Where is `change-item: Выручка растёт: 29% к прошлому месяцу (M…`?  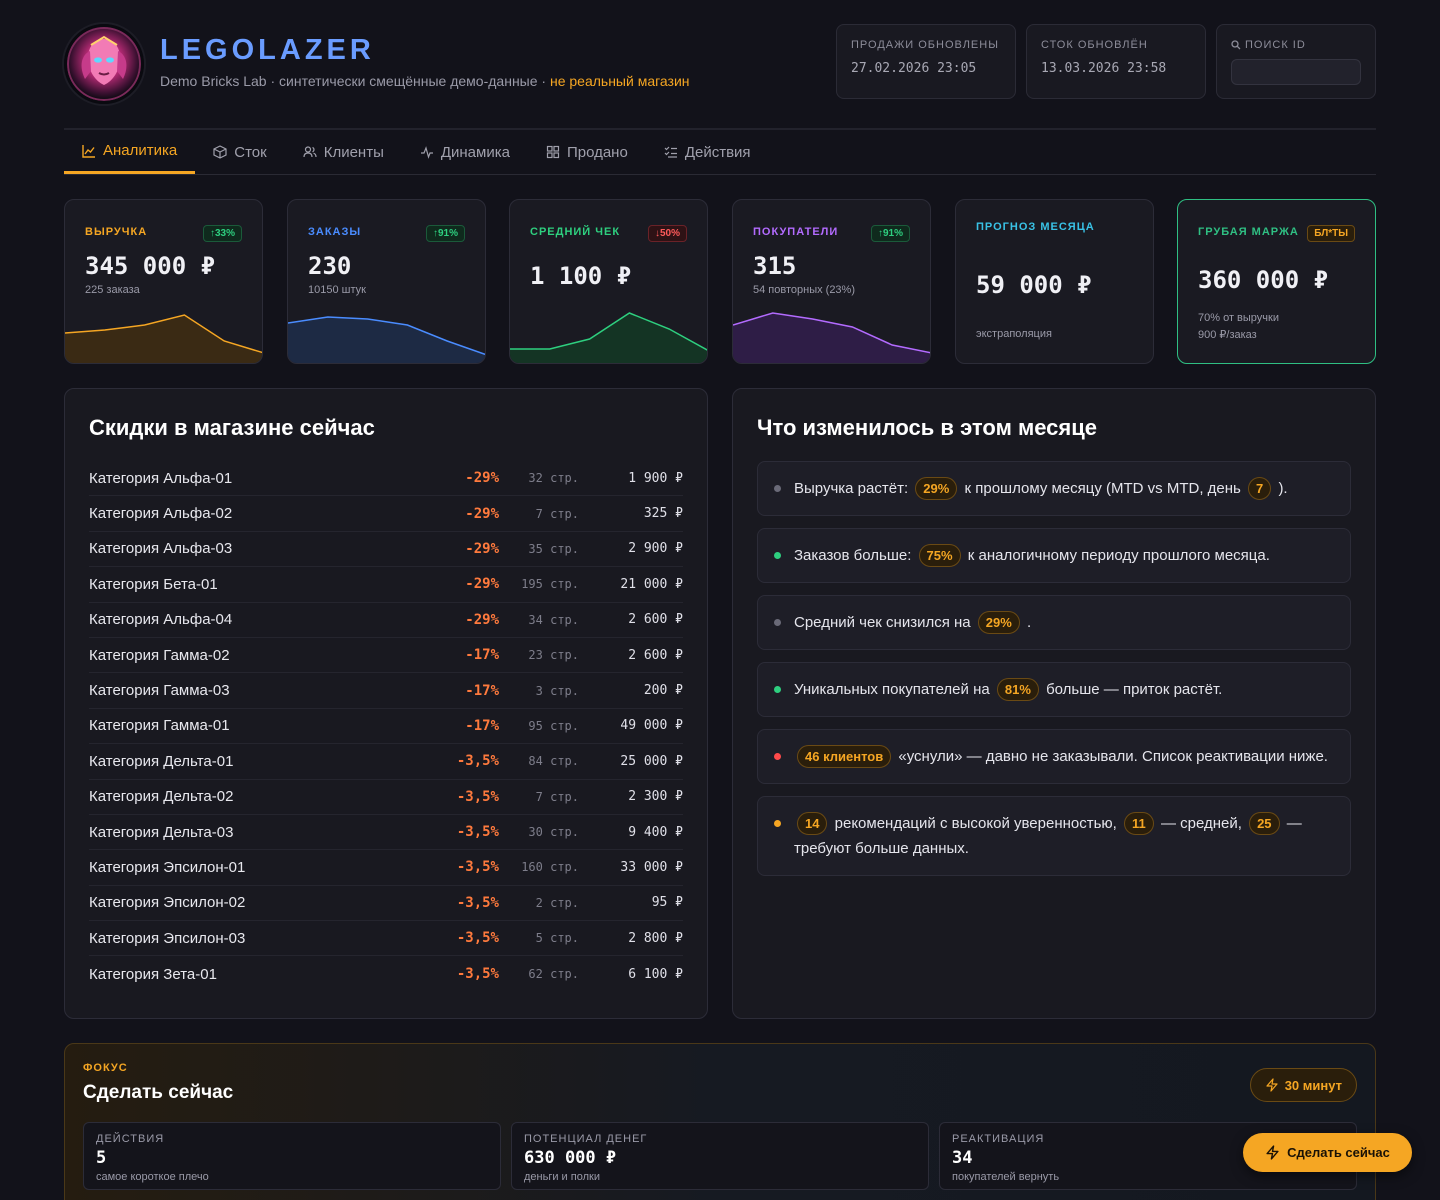
change-item: Выручка растёт: 29% к прошлому месяцу (M… is located at coordinates (1054, 488).